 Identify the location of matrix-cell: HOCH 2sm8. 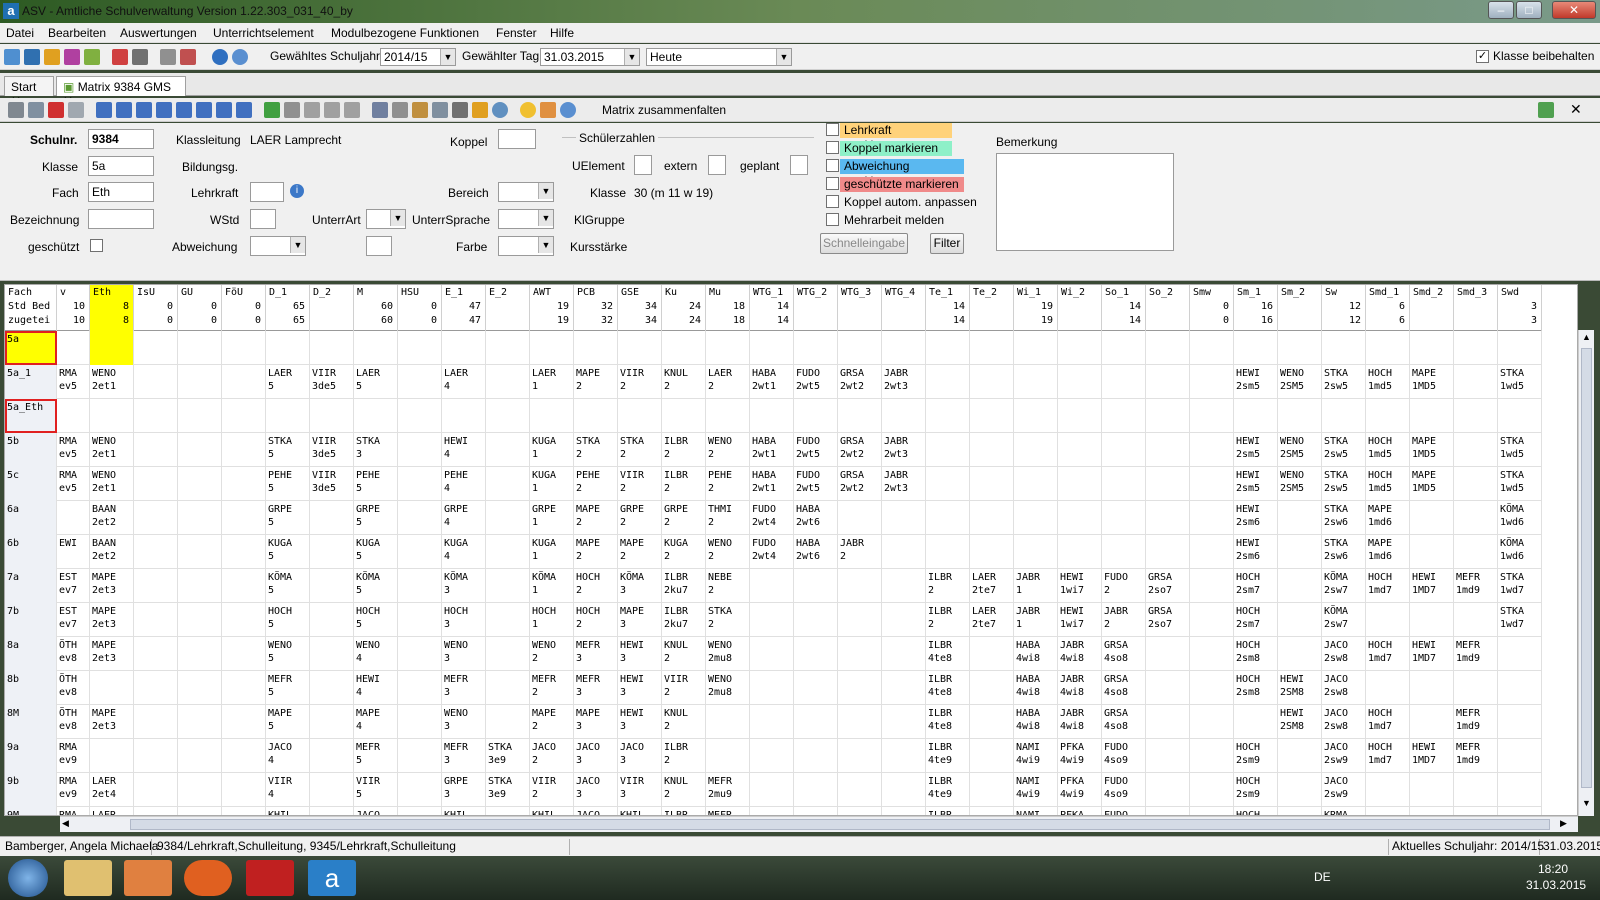
(1256, 654).